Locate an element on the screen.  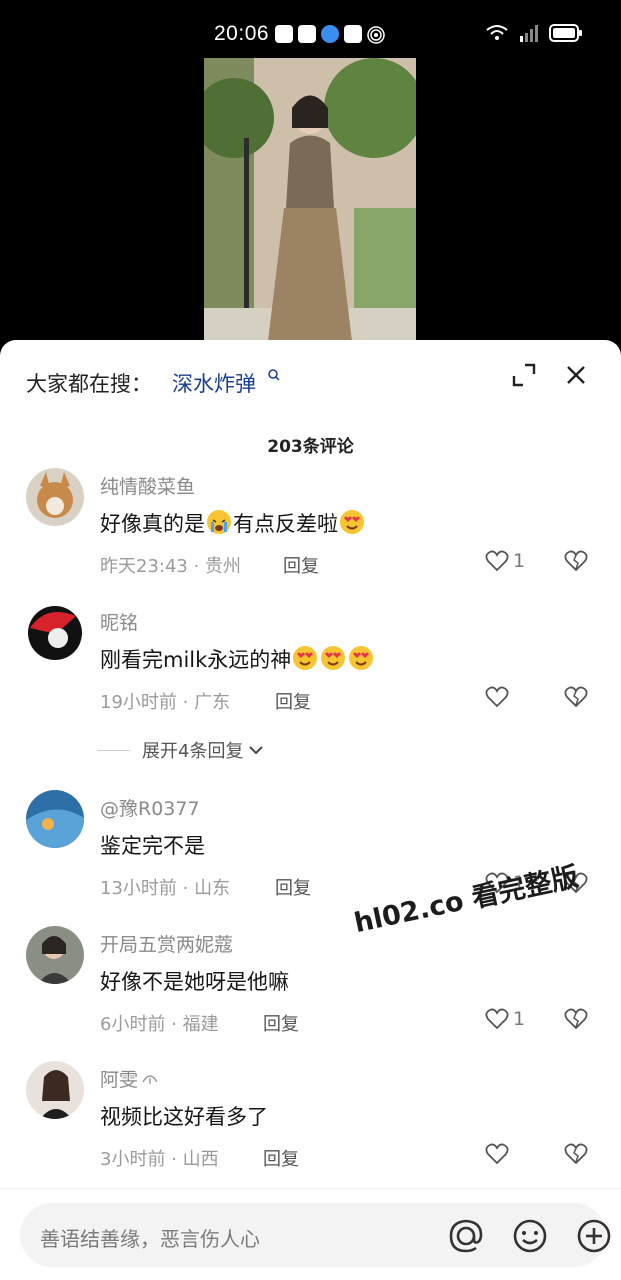
search-icon is located at coordinates (274, 375).